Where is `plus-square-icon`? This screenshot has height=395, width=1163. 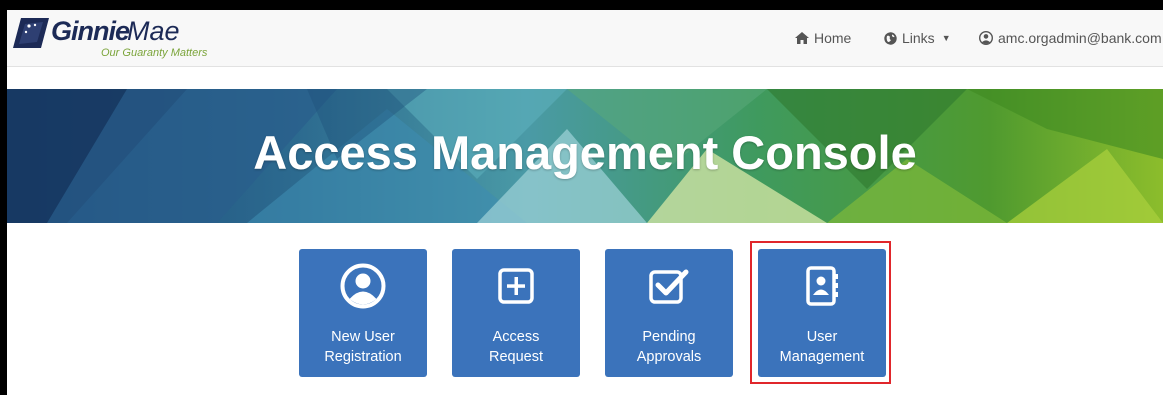 plus-square-icon is located at coordinates (516, 286).